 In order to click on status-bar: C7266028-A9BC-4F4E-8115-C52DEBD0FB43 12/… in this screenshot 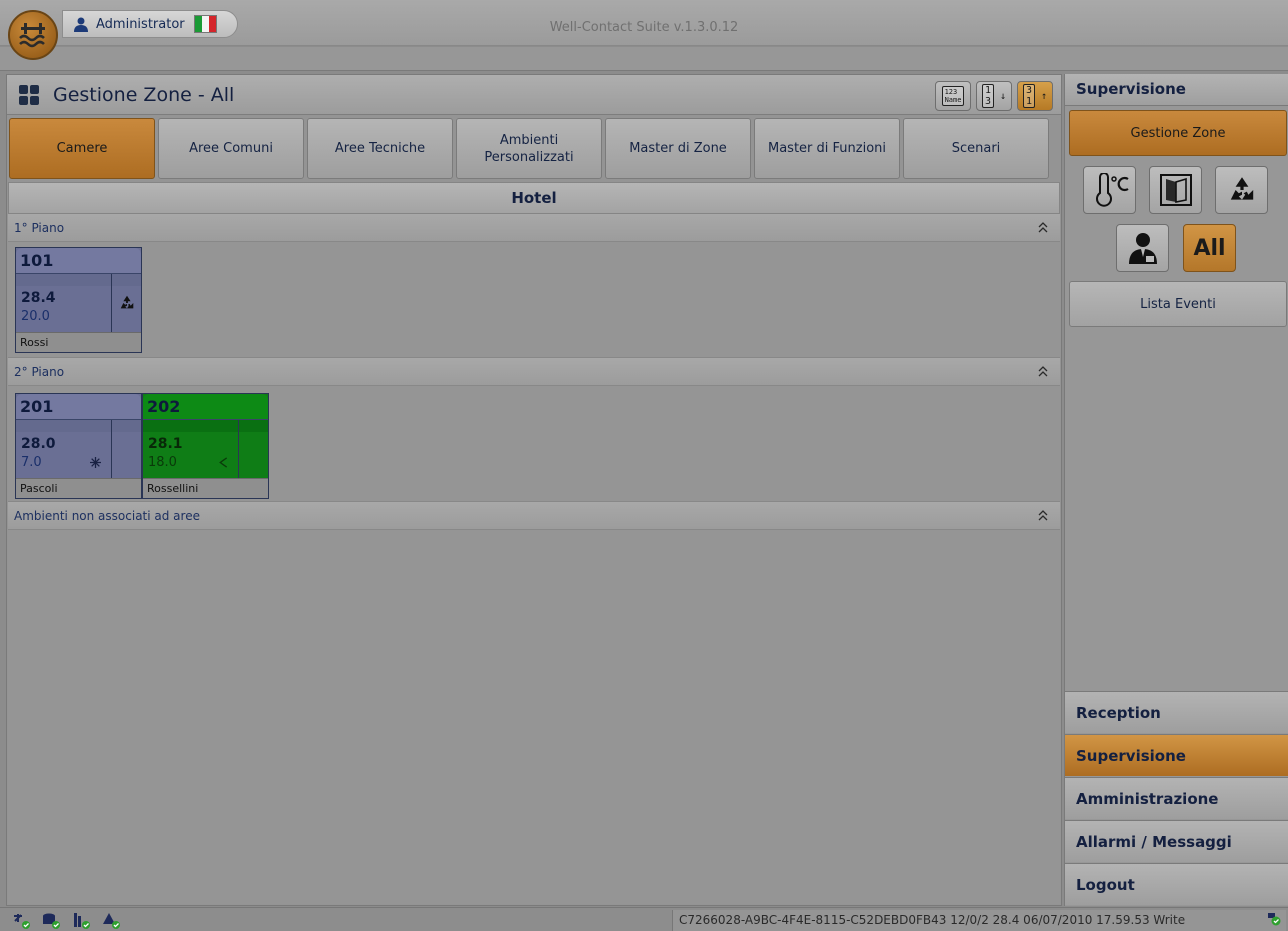, I will do `click(644, 919)`.